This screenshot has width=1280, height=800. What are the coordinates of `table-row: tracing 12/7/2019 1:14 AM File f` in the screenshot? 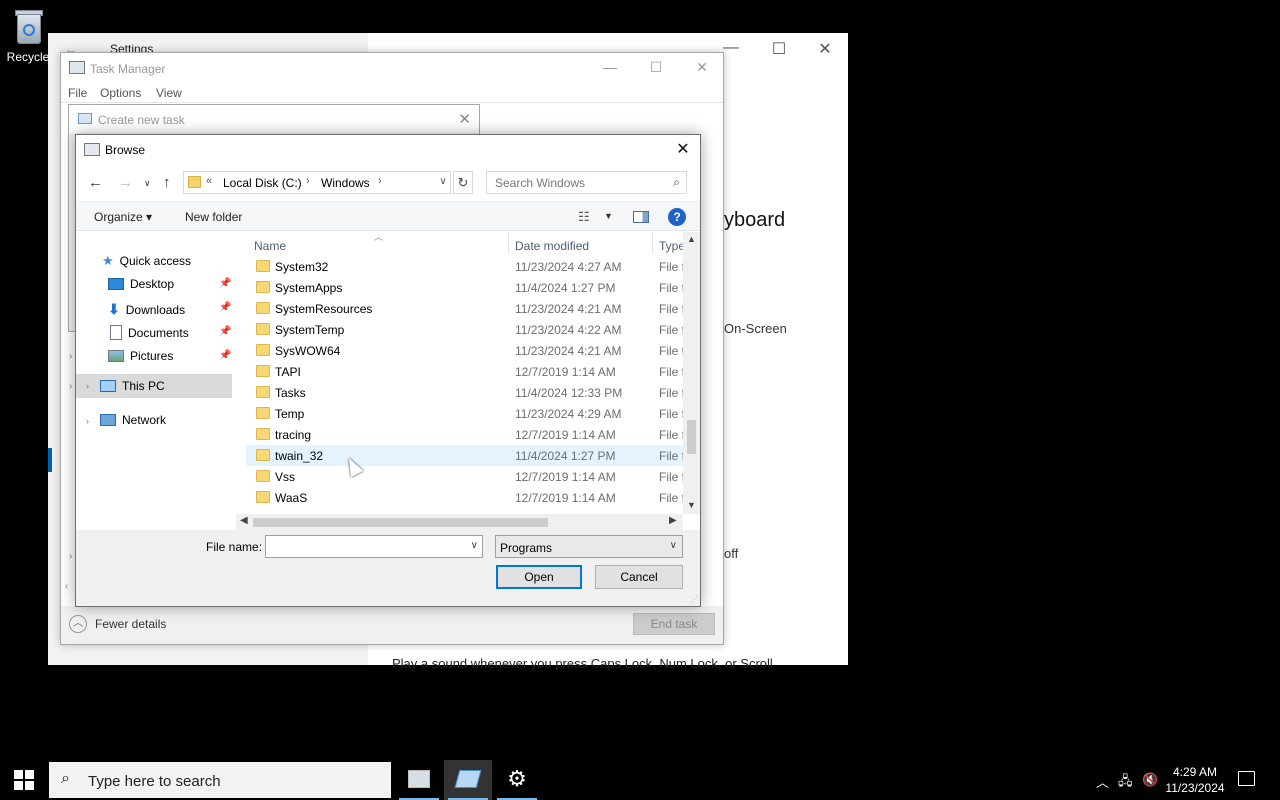 It's located at (466, 434).